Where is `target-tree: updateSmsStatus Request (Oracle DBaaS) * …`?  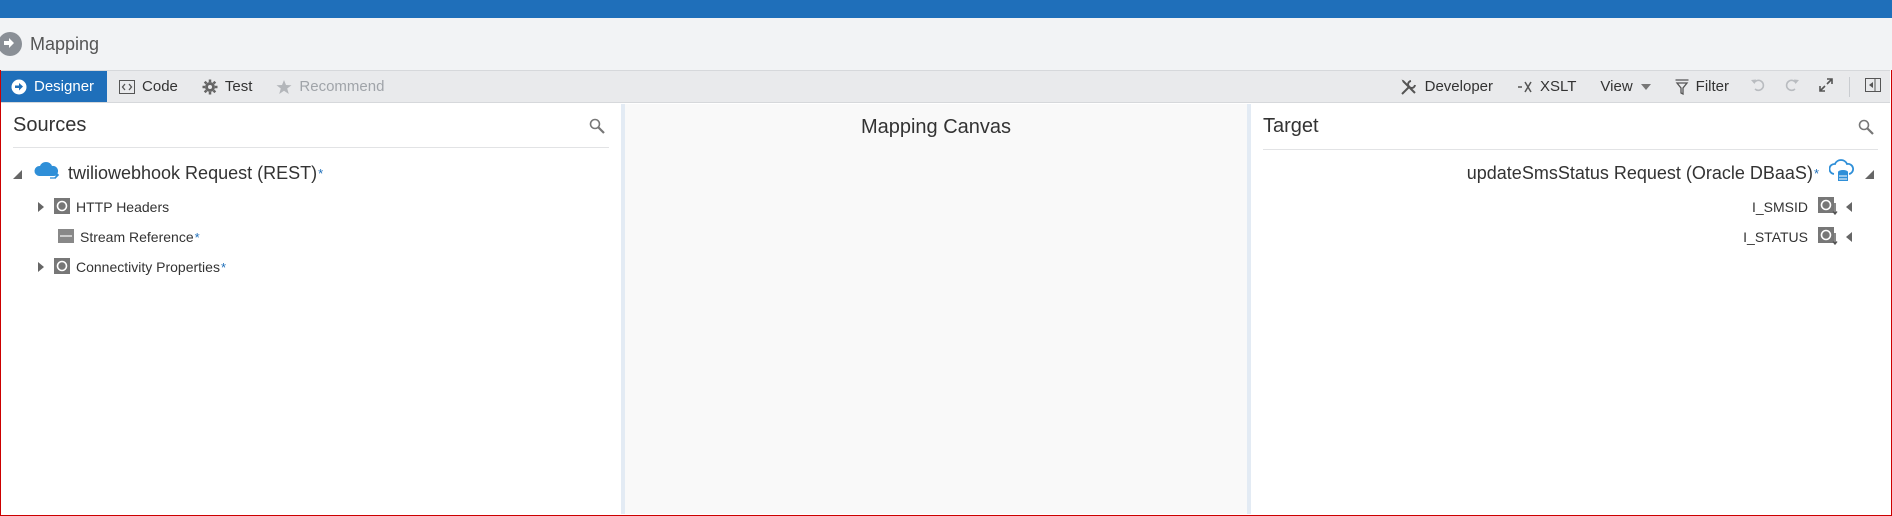 target-tree: updateSmsStatus Request (Oracle DBaaS) * … is located at coordinates (1570, 205).